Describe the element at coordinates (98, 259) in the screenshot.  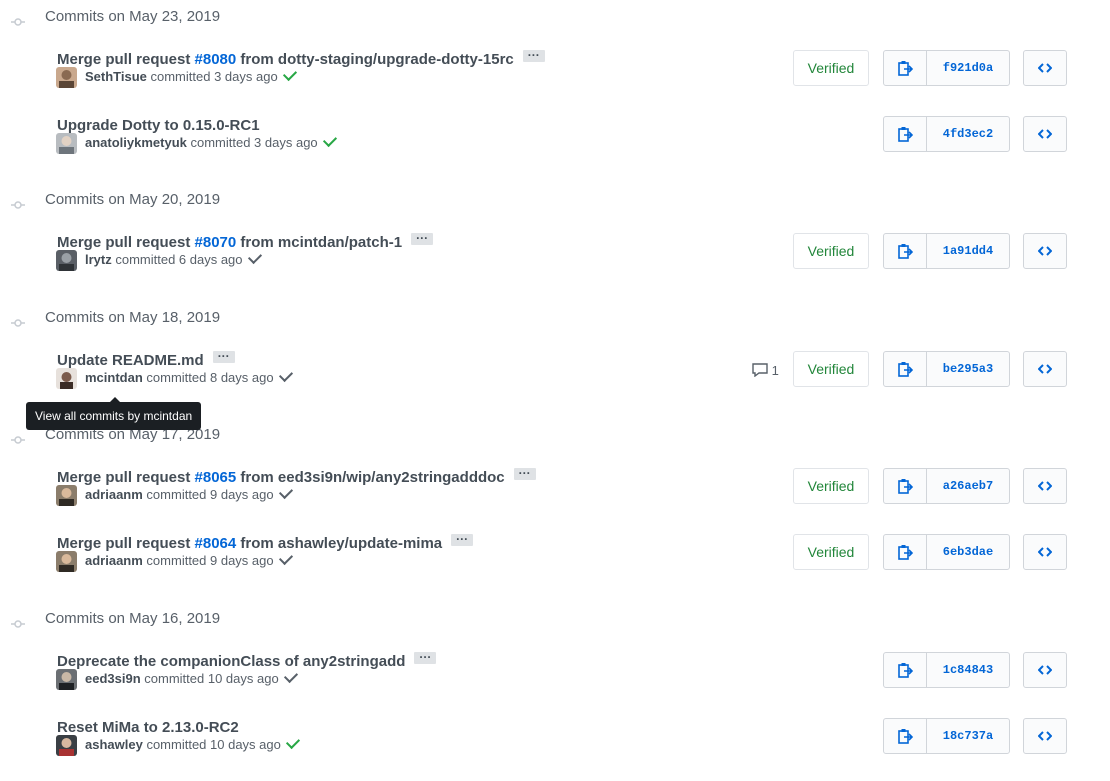
I see `author-link: lrytz` at that location.